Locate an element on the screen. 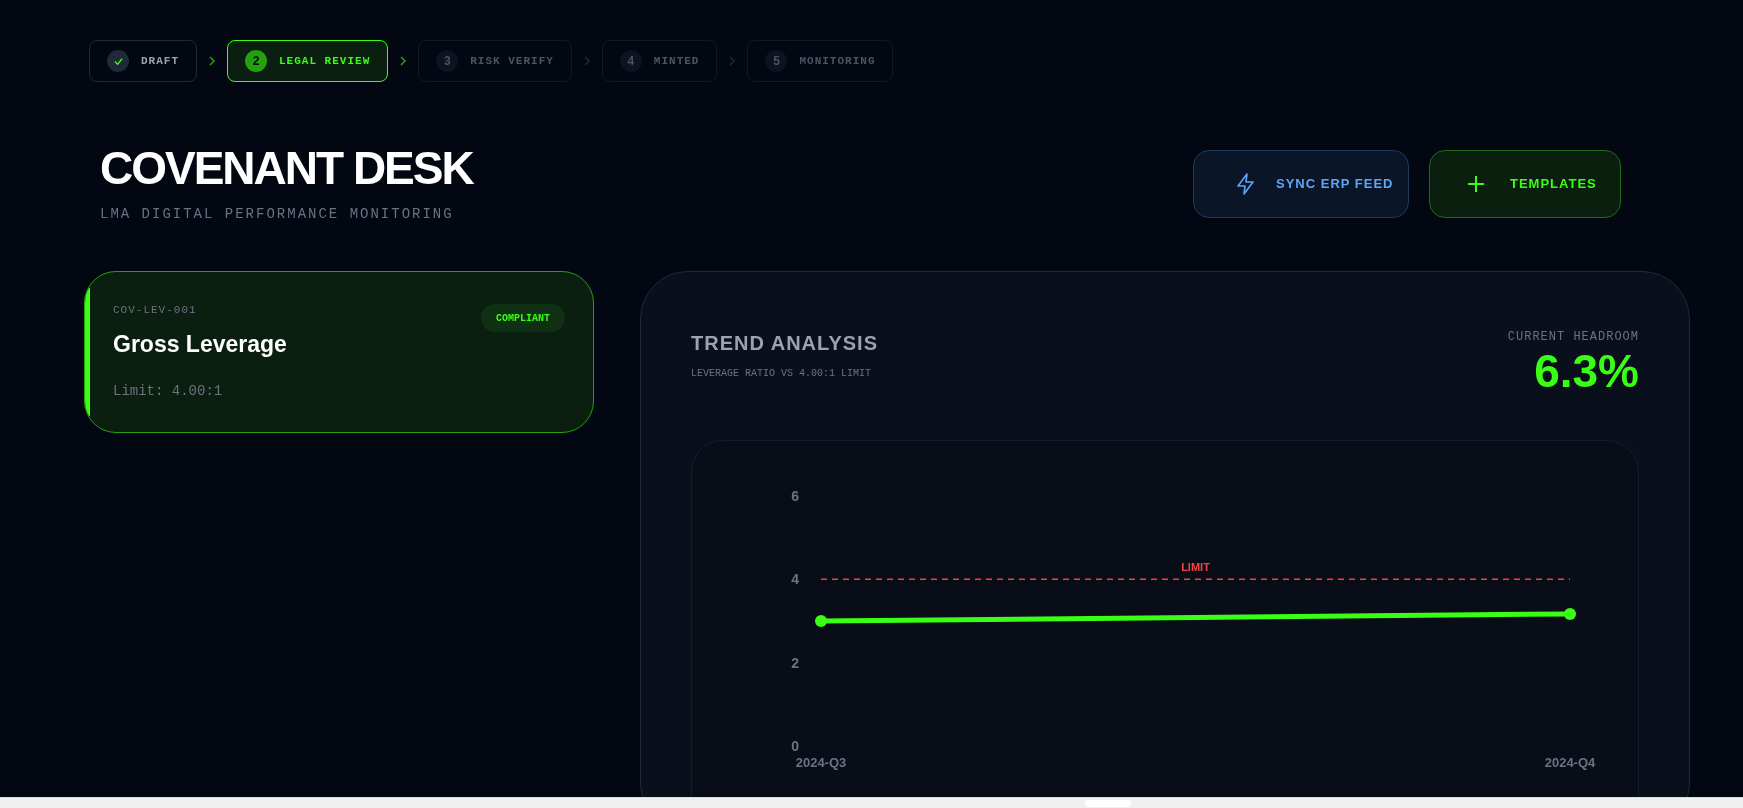 This screenshot has width=1743, height=808. check-icon is located at coordinates (118, 61).